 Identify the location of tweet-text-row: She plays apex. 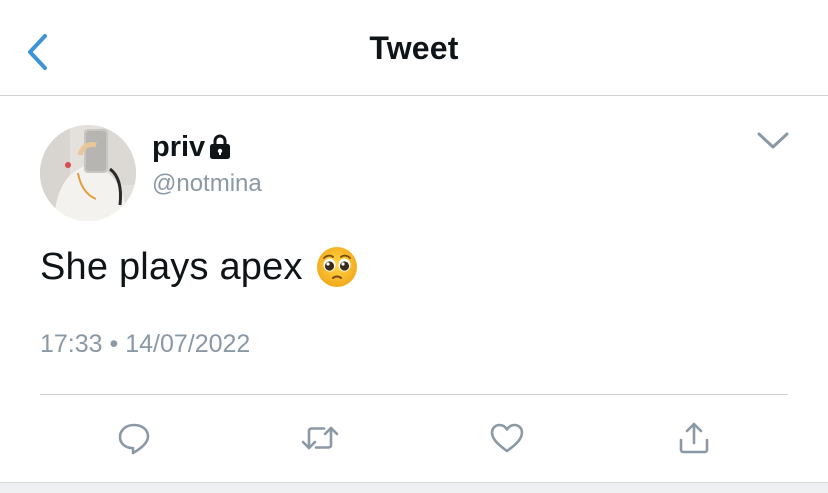
(199, 267).